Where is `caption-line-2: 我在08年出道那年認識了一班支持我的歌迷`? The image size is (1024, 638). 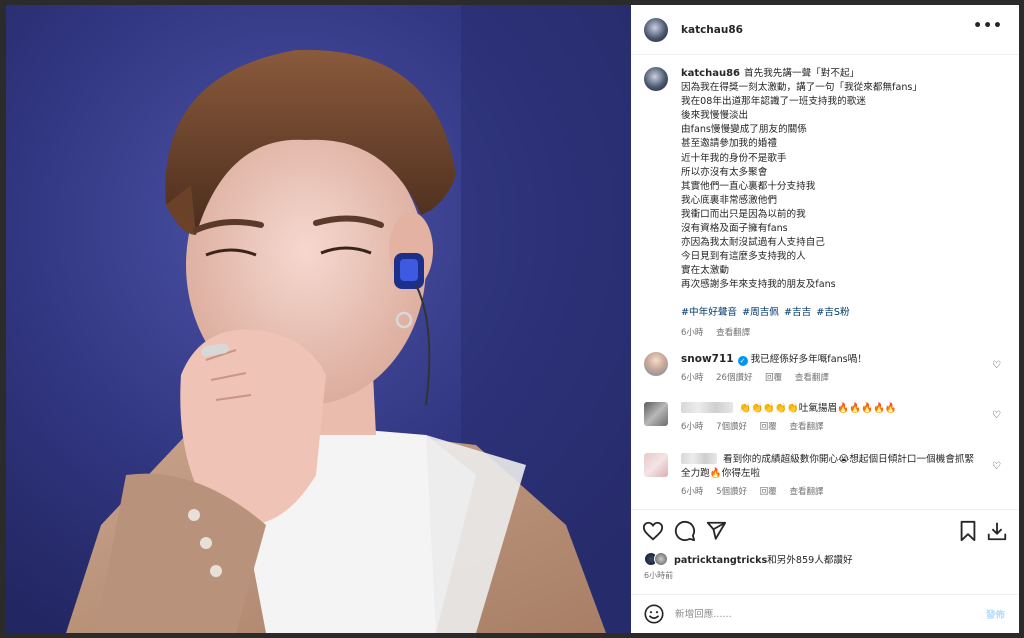 caption-line-2: 我在08年出道那年認識了一班支持我的歌迷 is located at coordinates (773, 102).